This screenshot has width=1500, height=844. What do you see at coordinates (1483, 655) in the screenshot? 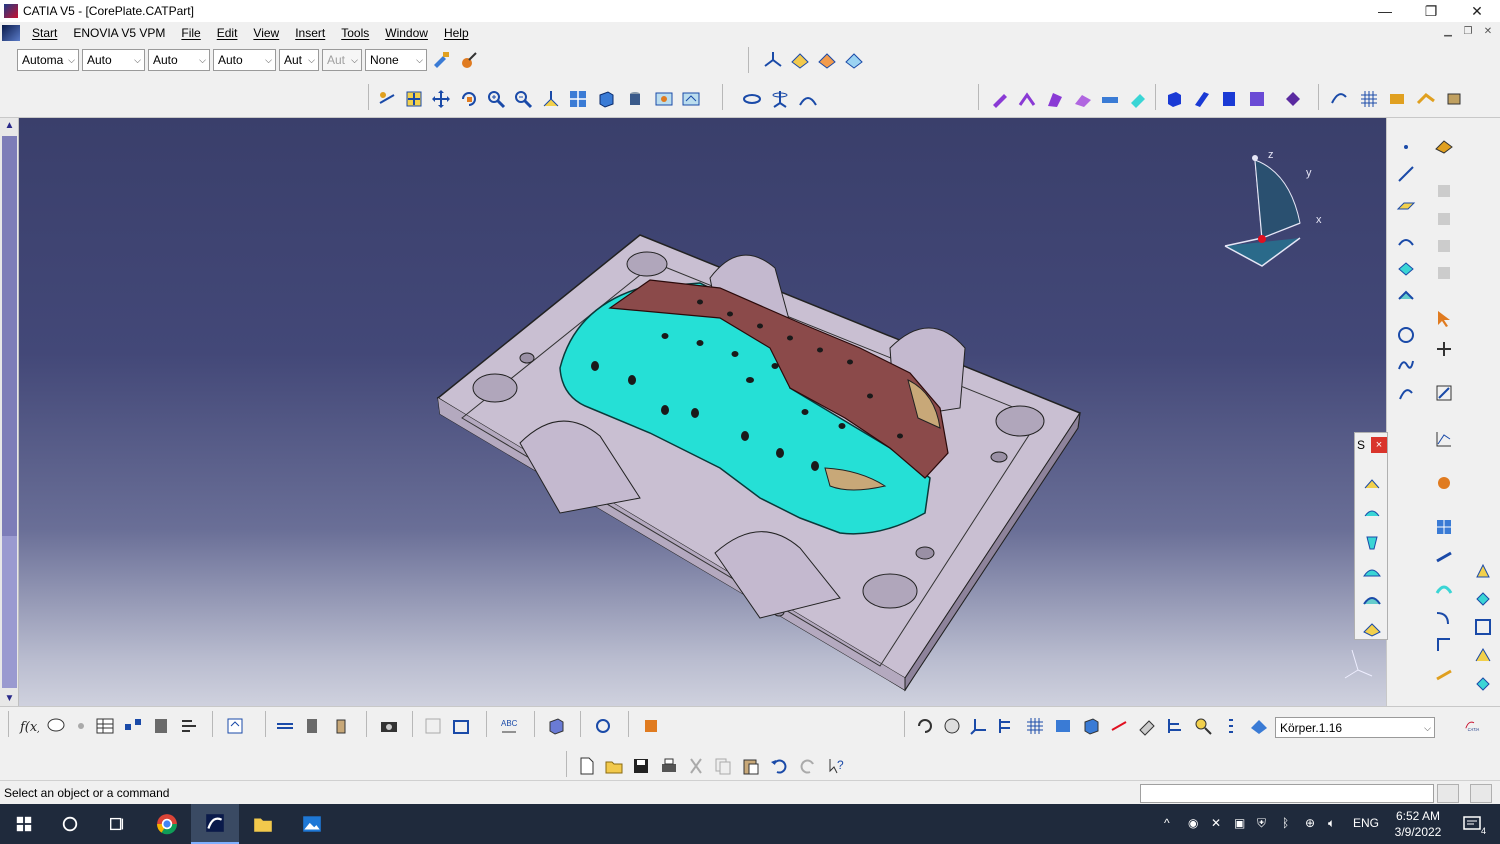
I see `symmetry-icon` at bounding box center [1483, 655].